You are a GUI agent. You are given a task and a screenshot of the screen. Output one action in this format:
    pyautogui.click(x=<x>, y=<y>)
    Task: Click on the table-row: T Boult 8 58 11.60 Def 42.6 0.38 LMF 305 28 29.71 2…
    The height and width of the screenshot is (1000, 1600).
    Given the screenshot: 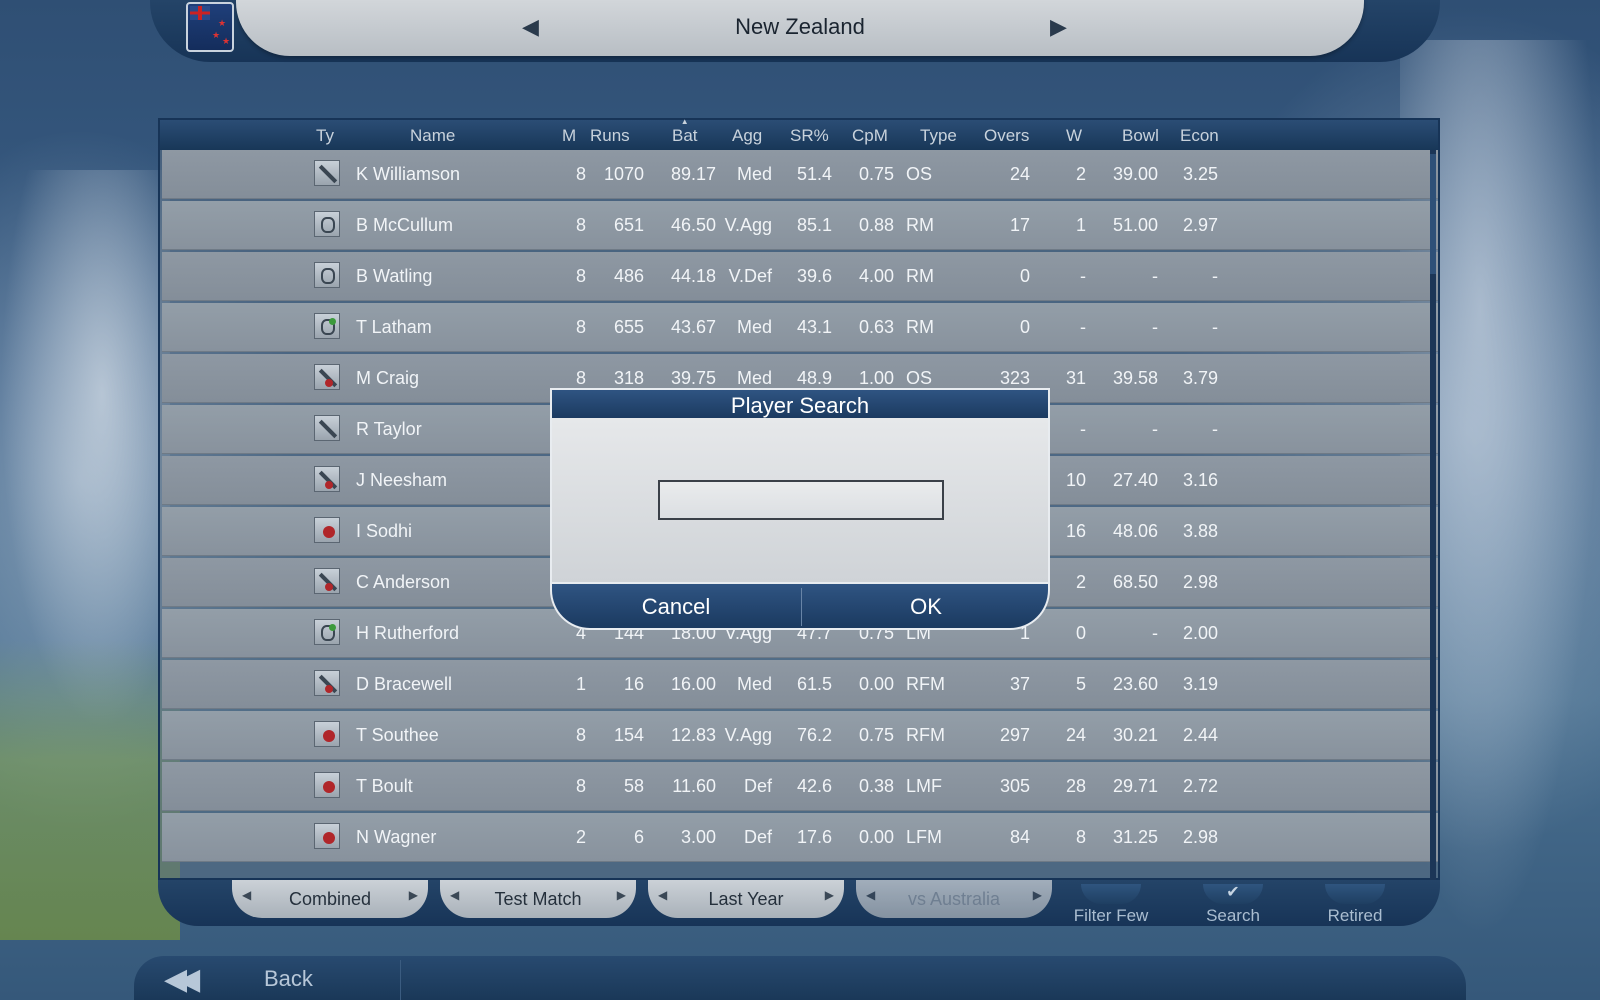 What is the action you would take?
    pyautogui.click(x=800, y=786)
    